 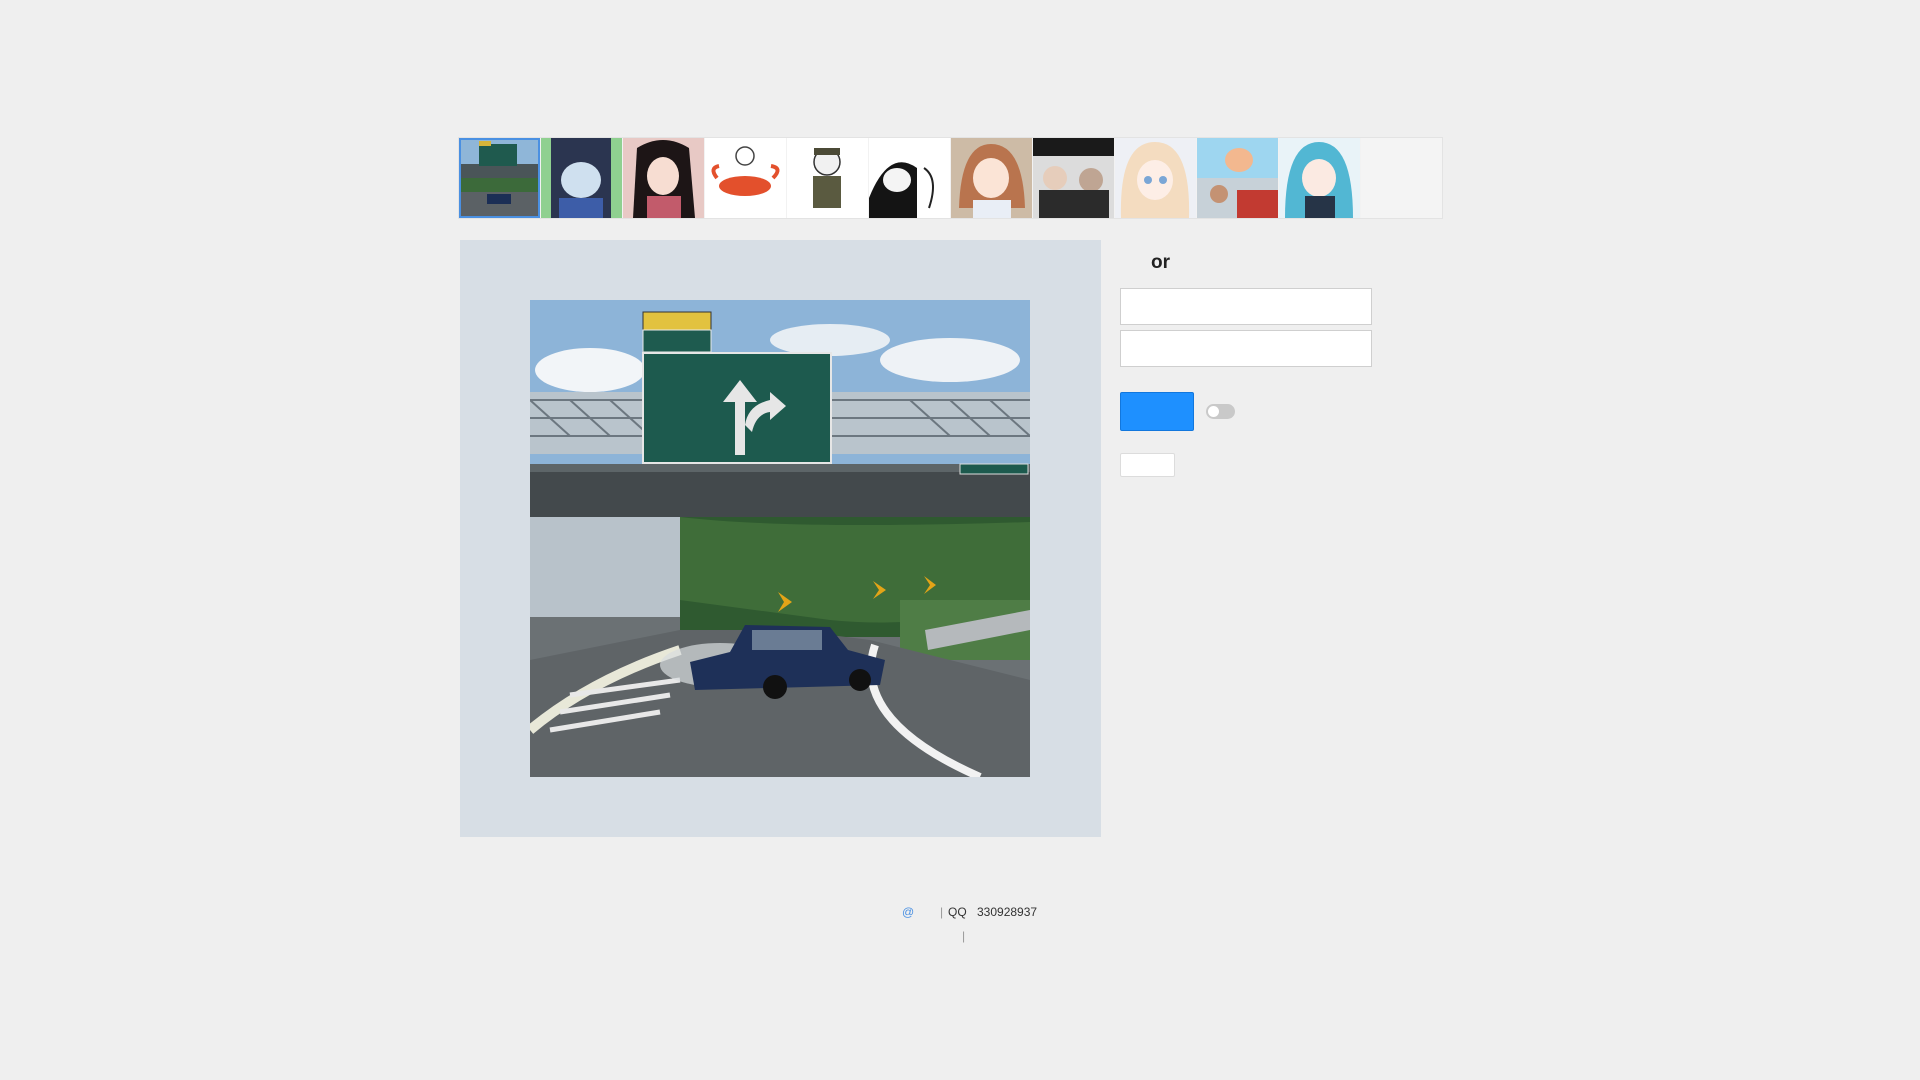 I want to click on thumb-men-reaction-image, so click(x=1073, y=178).